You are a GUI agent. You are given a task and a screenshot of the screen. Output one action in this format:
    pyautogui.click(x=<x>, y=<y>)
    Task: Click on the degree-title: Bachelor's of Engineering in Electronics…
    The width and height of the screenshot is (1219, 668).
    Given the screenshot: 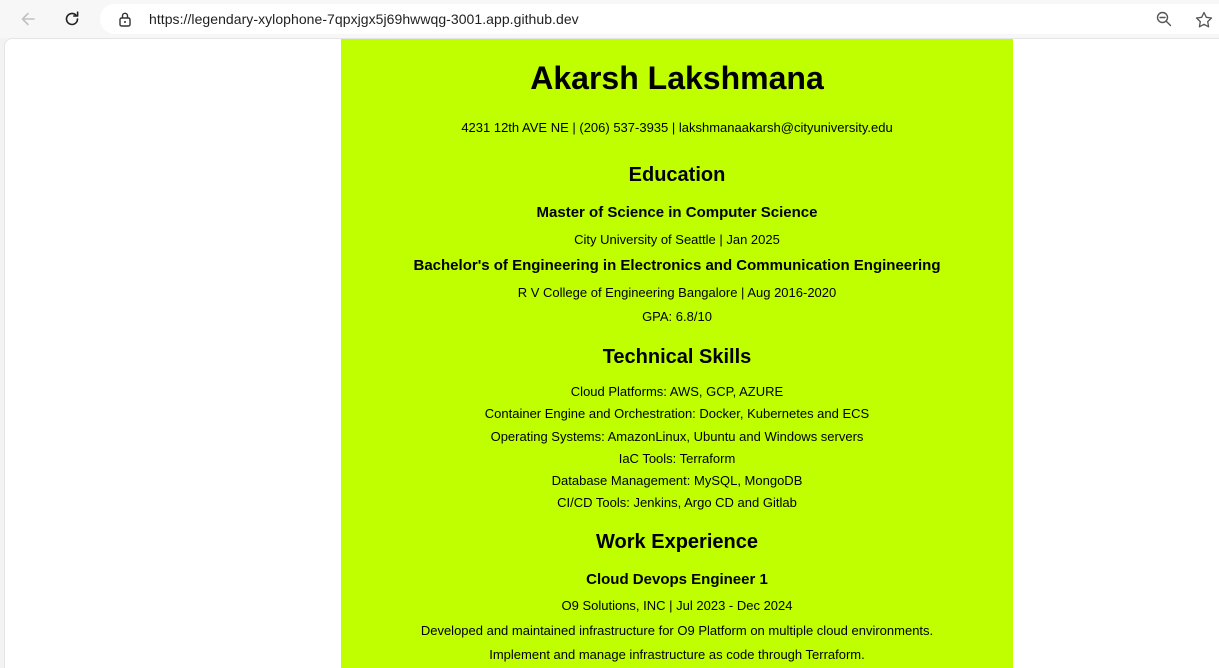 What is the action you would take?
    pyautogui.click(x=677, y=265)
    